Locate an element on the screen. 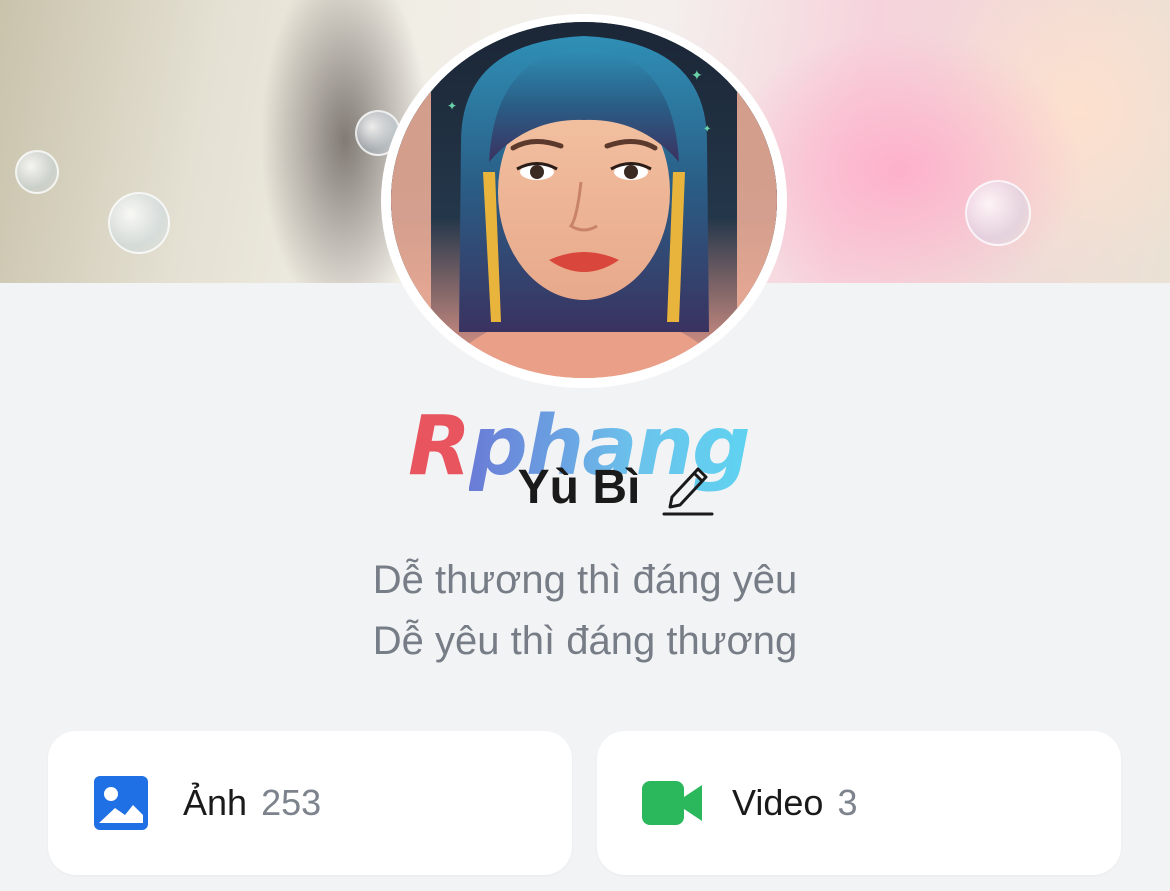 The width and height of the screenshot is (1170, 891). photos-card: Ảnh 253 is located at coordinates (310, 803).